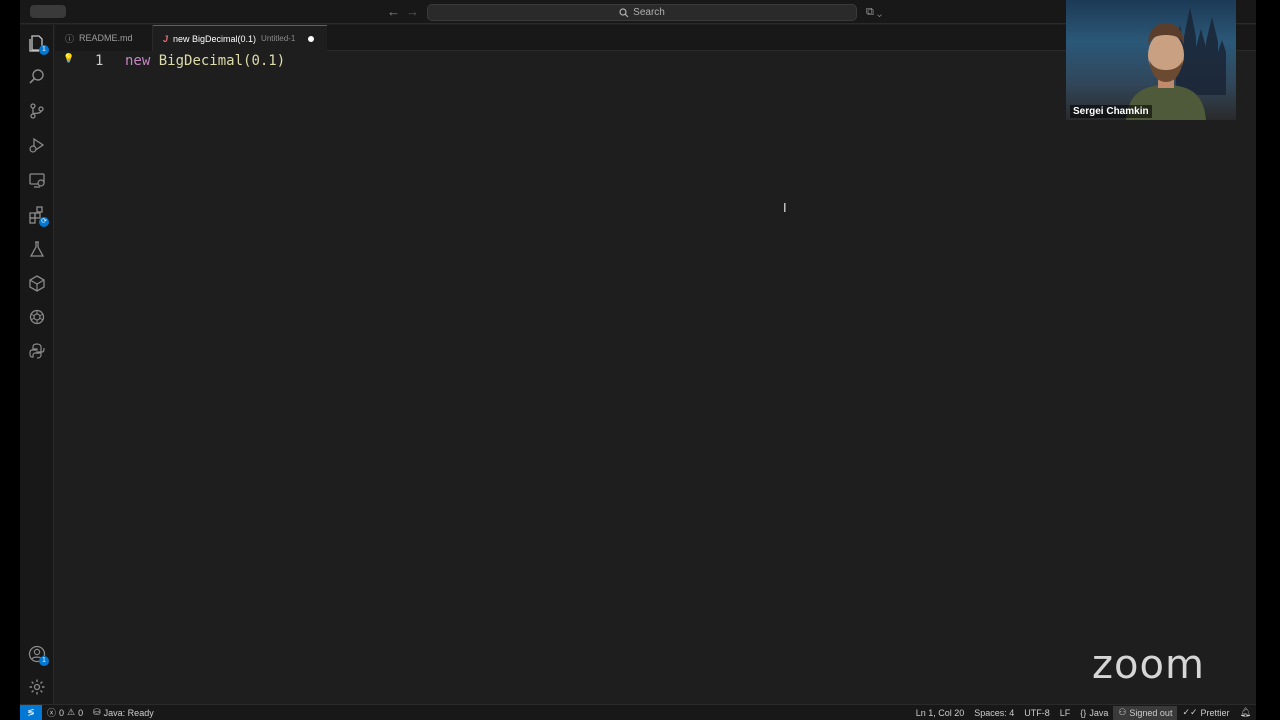  Describe the element at coordinates (68, 58) in the screenshot. I see `lightbulb-icon: 💡` at that location.